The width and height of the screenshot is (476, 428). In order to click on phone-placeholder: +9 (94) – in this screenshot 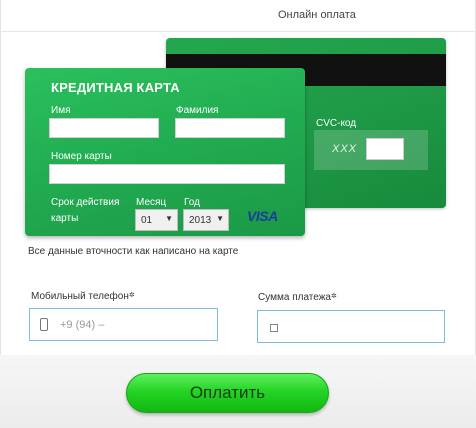, I will do `click(82, 325)`.